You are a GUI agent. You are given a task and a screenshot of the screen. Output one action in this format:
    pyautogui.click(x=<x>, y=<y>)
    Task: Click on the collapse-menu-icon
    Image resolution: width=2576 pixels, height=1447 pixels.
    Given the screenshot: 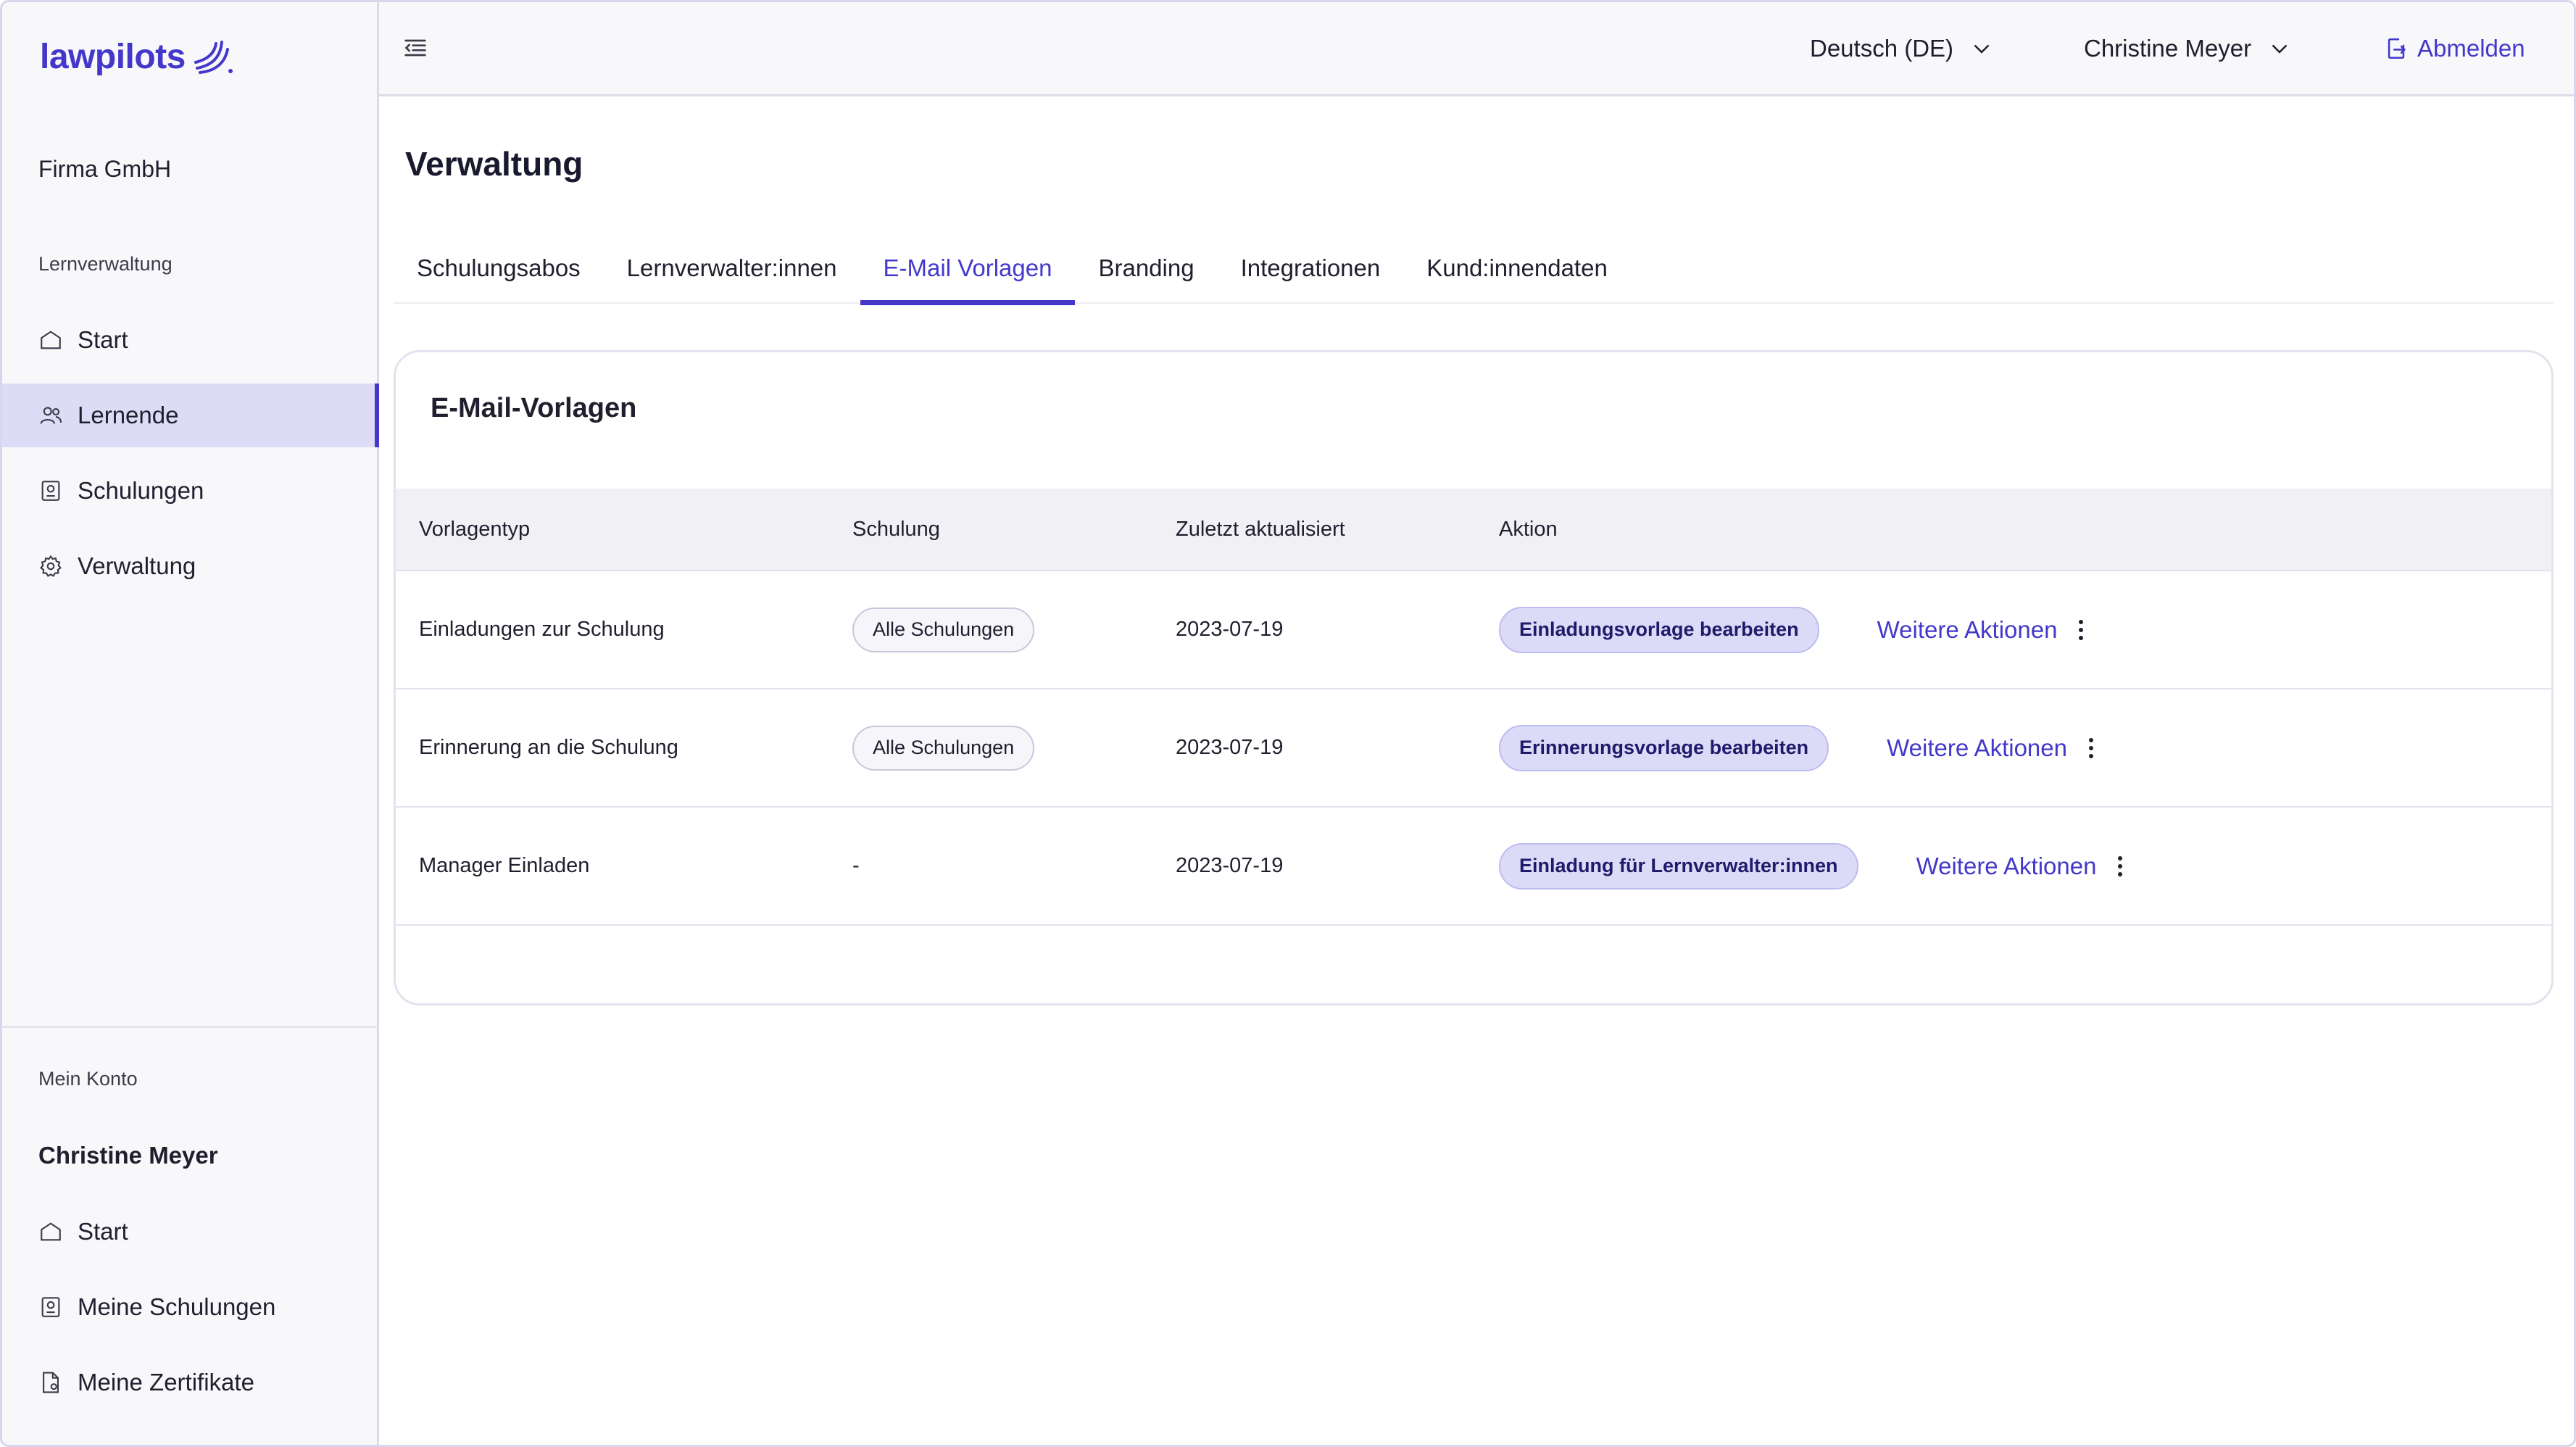 What is the action you would take?
    pyautogui.click(x=415, y=48)
    